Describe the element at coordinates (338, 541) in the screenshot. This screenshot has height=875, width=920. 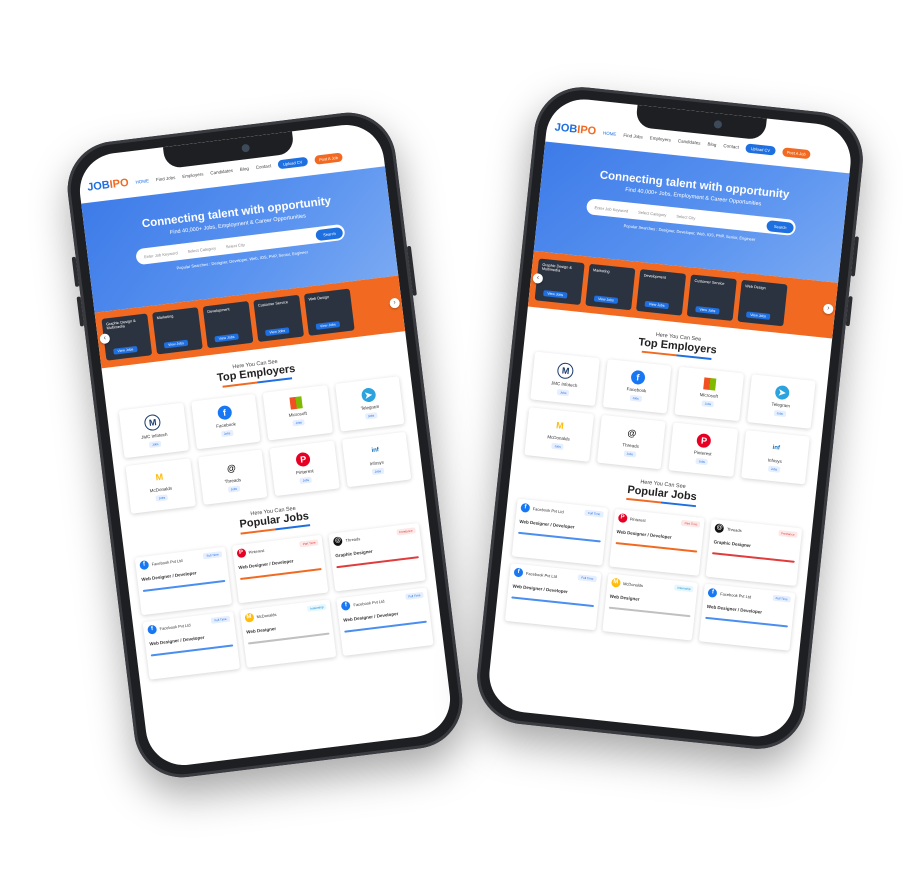
I see `threads-icon: @` at that location.